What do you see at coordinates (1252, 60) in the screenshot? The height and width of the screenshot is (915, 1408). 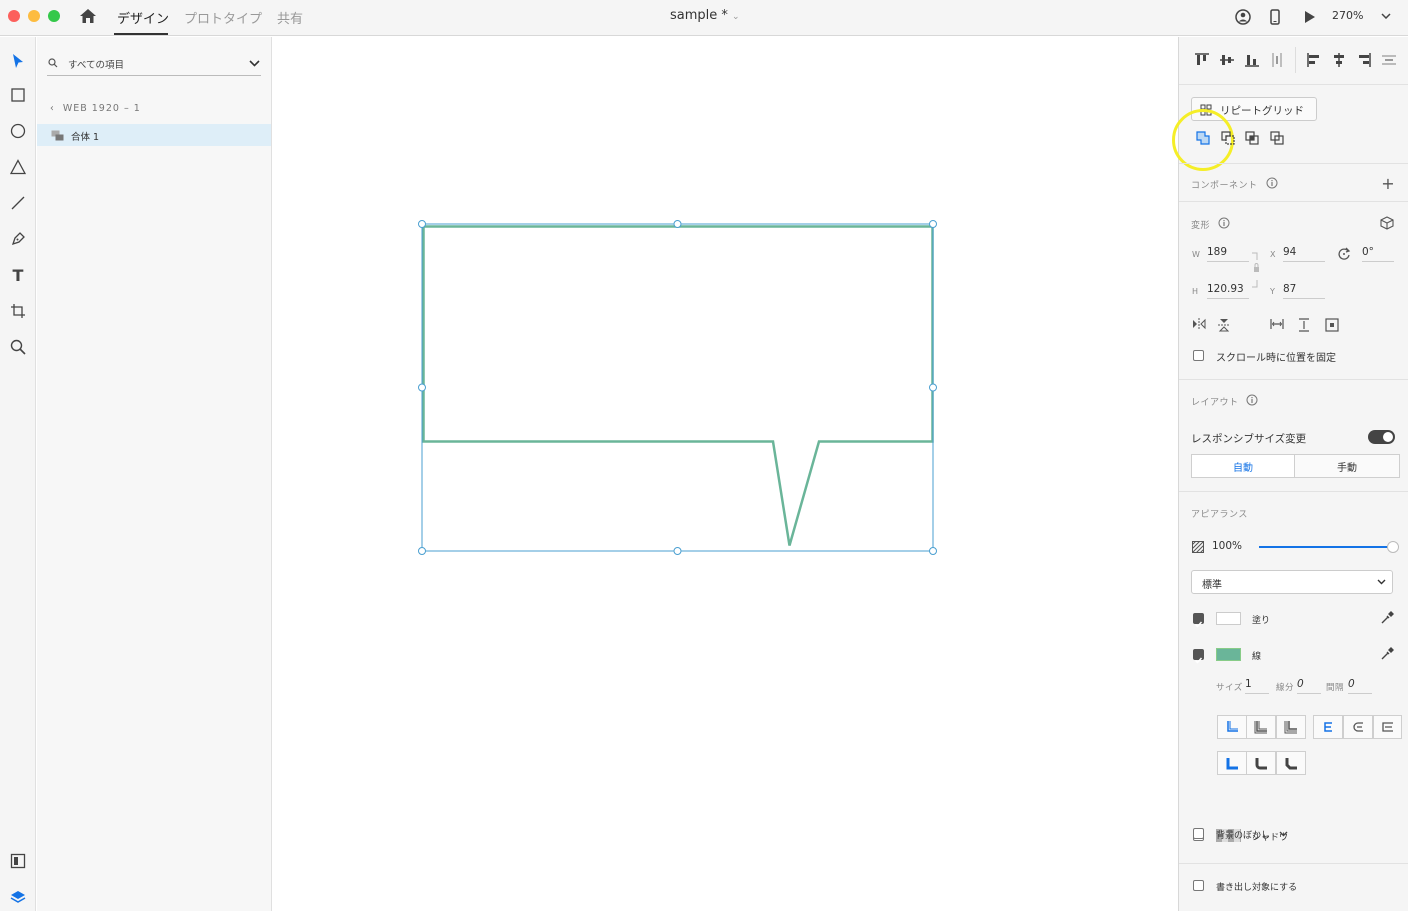 I see `align-bottom-icon` at bounding box center [1252, 60].